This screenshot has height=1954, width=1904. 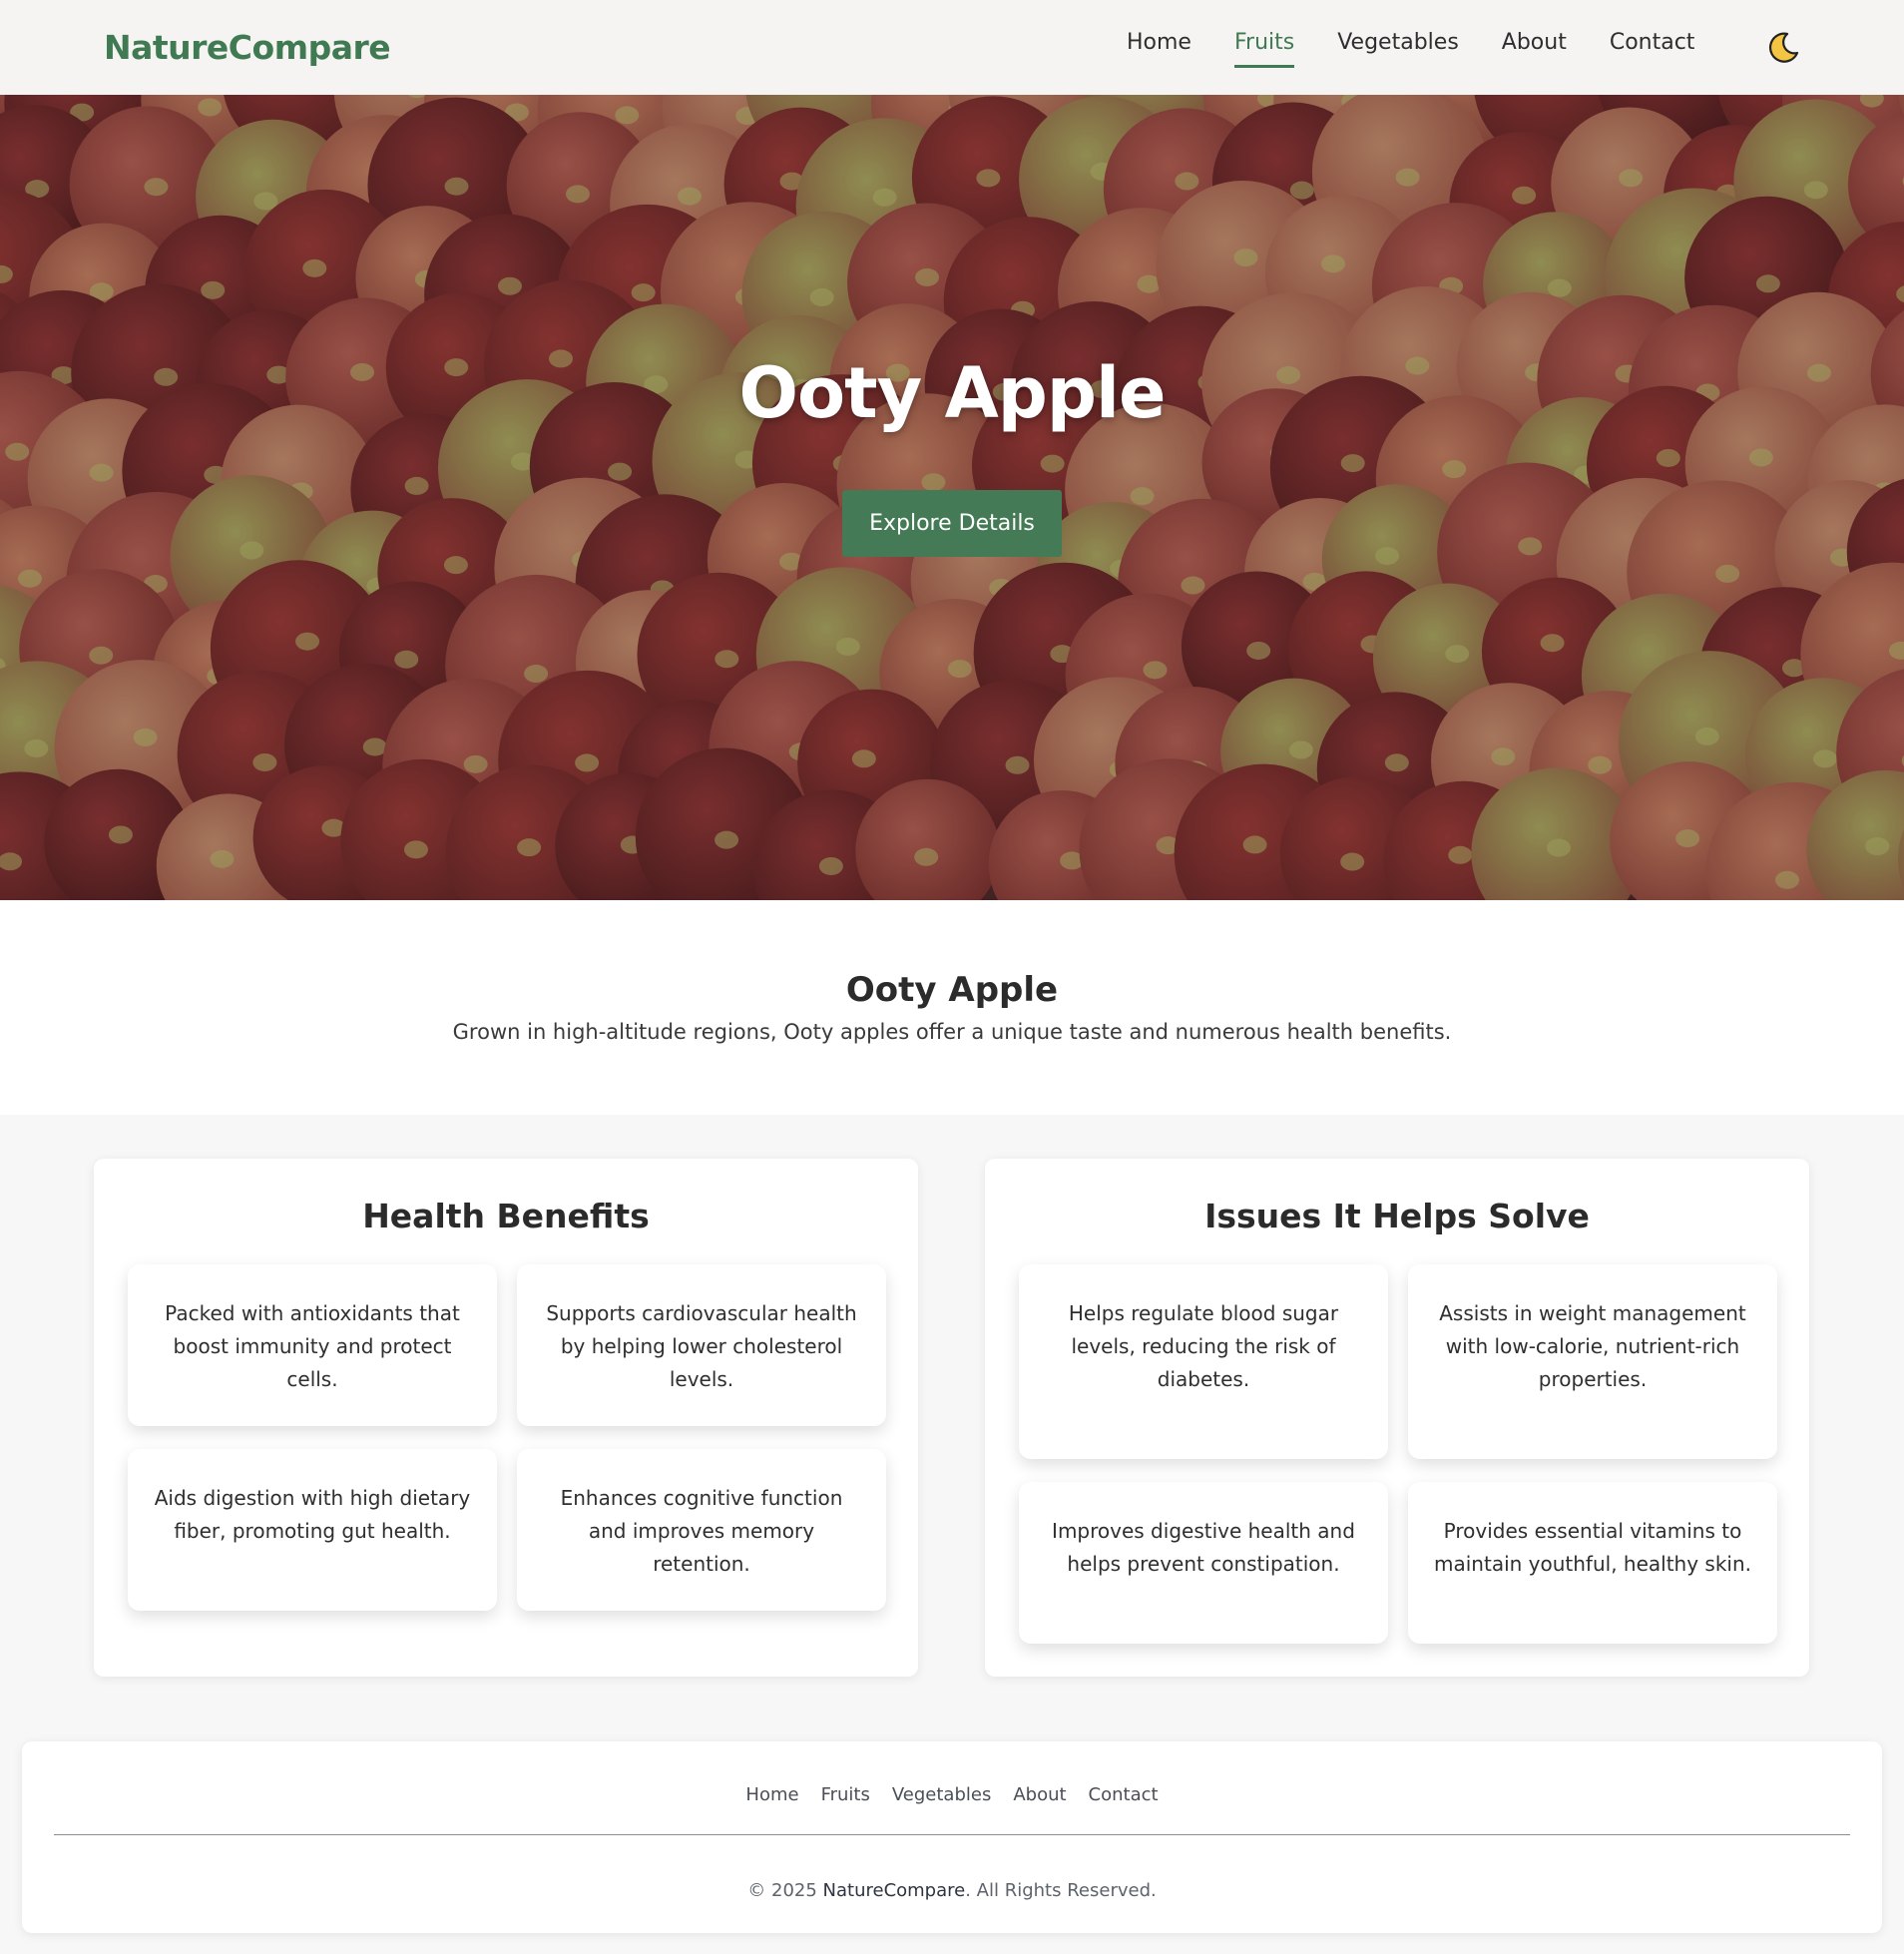 I want to click on intro-title: Ooty Apple, so click(x=952, y=990).